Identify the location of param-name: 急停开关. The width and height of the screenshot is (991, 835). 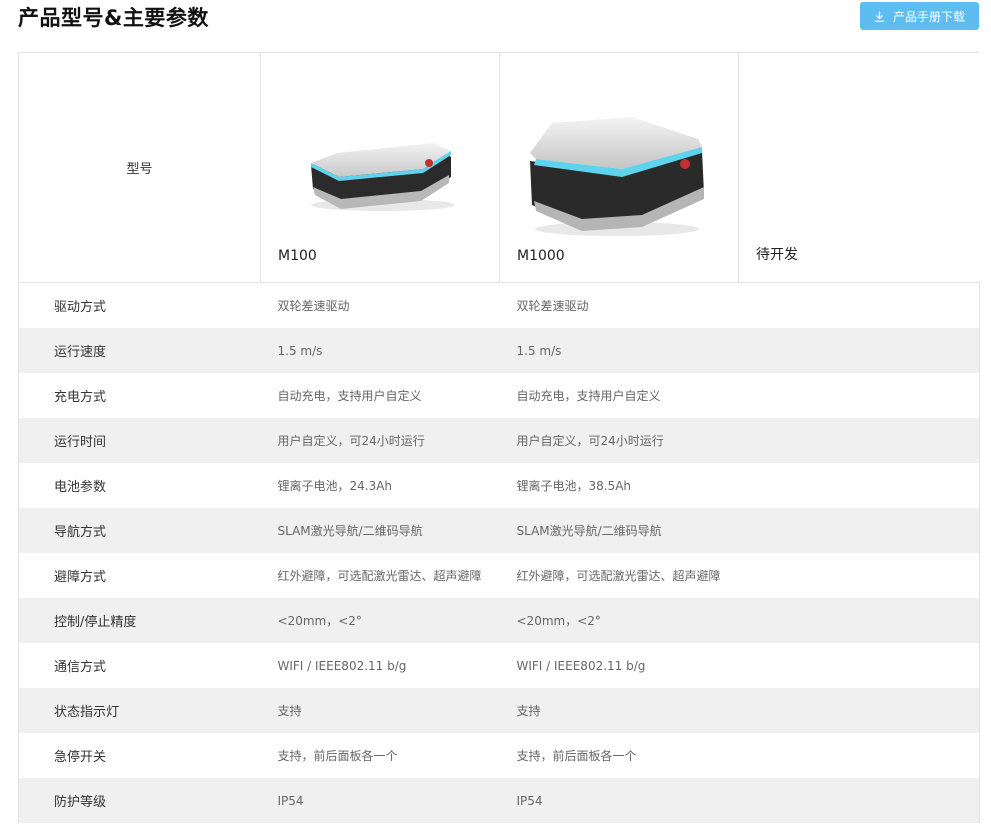
(139, 755).